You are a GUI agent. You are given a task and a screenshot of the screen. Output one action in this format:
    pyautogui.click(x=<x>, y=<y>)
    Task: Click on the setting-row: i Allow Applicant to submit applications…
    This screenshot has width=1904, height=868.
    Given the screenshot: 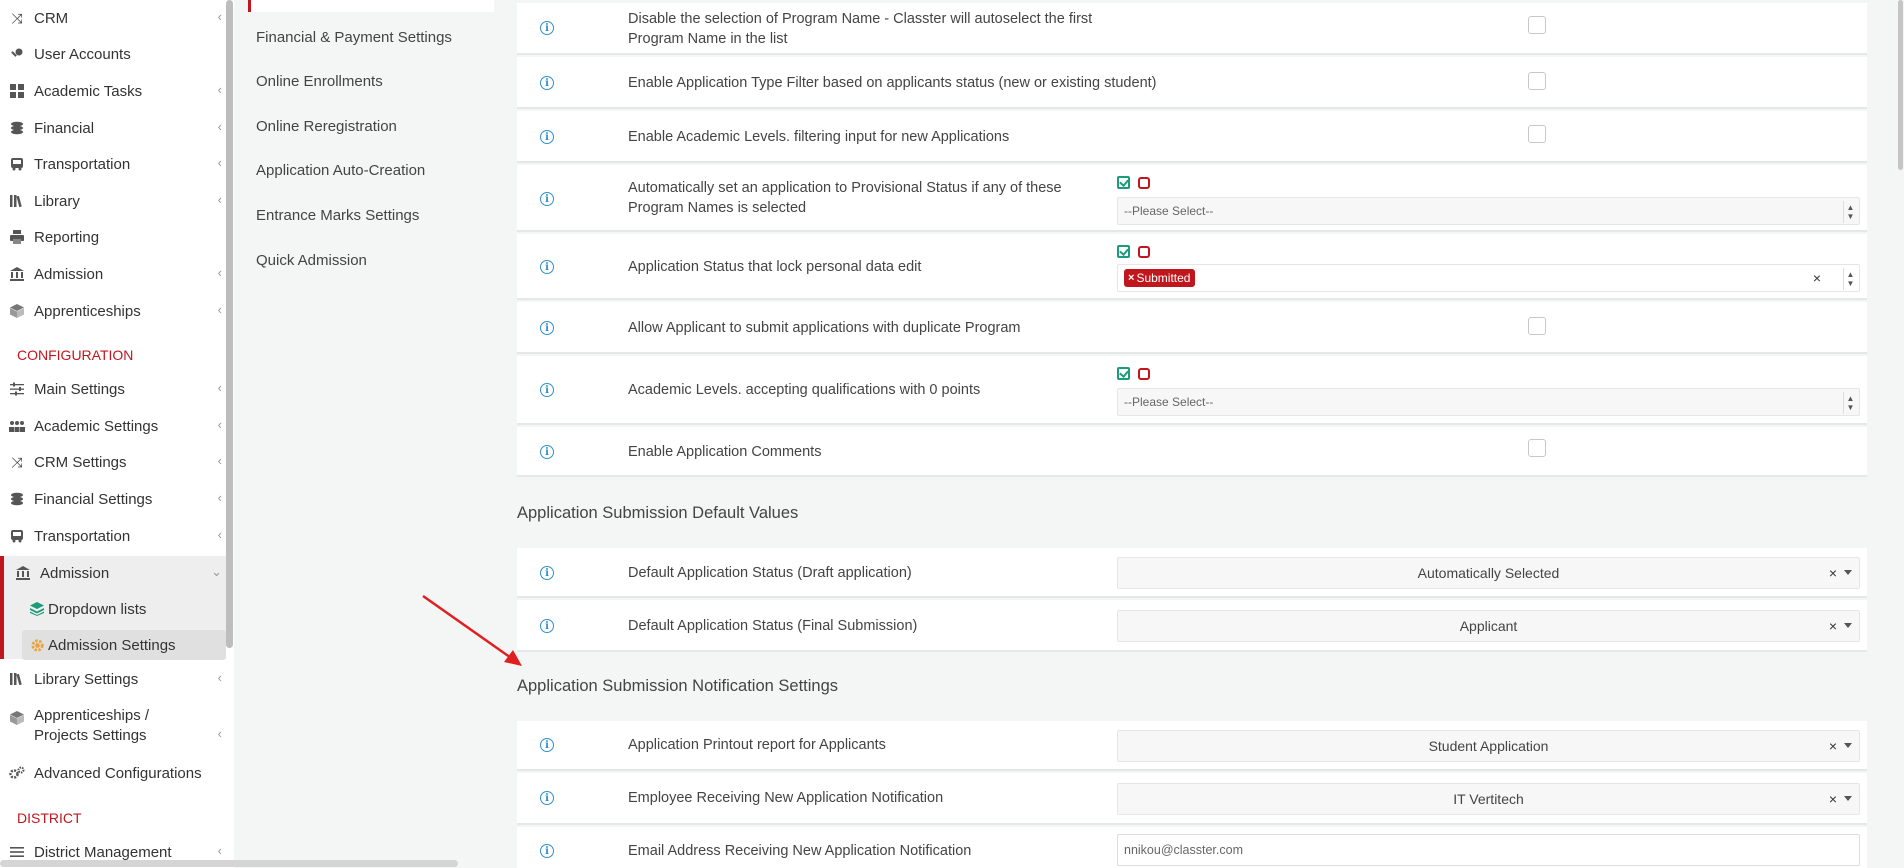 What is the action you would take?
    pyautogui.click(x=1192, y=328)
    